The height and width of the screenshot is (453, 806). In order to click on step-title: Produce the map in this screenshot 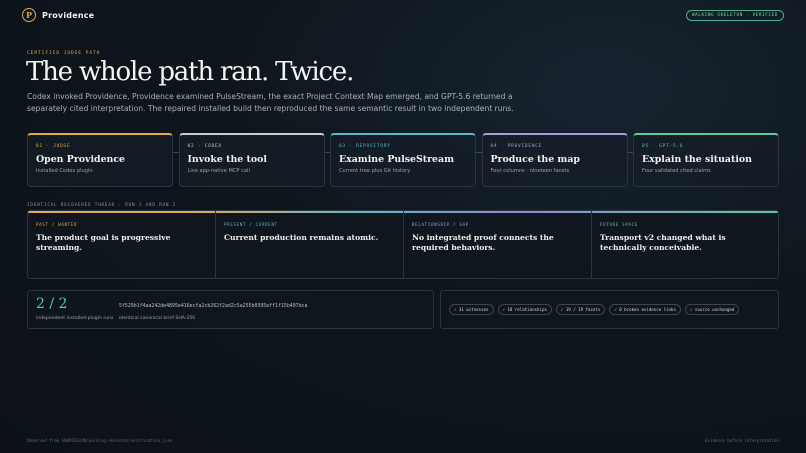, I will do `click(535, 159)`.